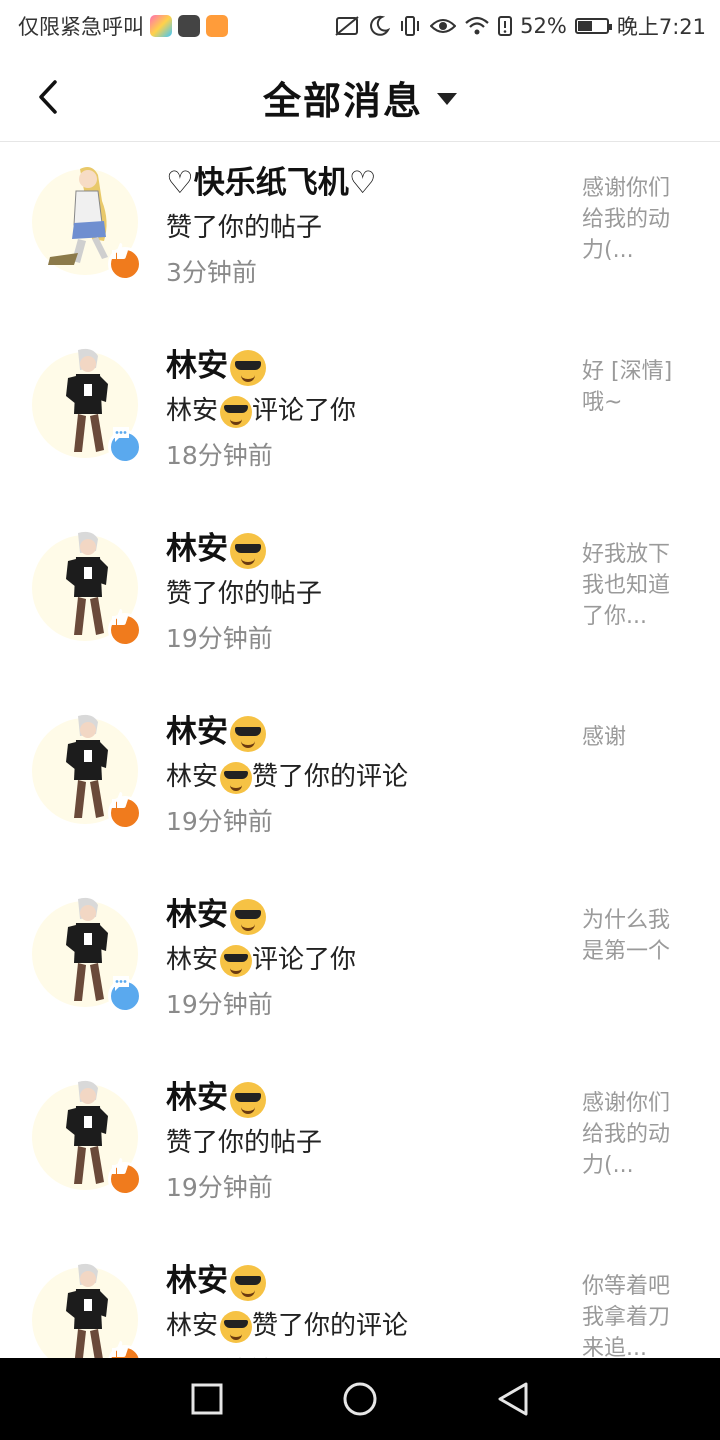  I want to click on chevron-left-icon, so click(48, 97).